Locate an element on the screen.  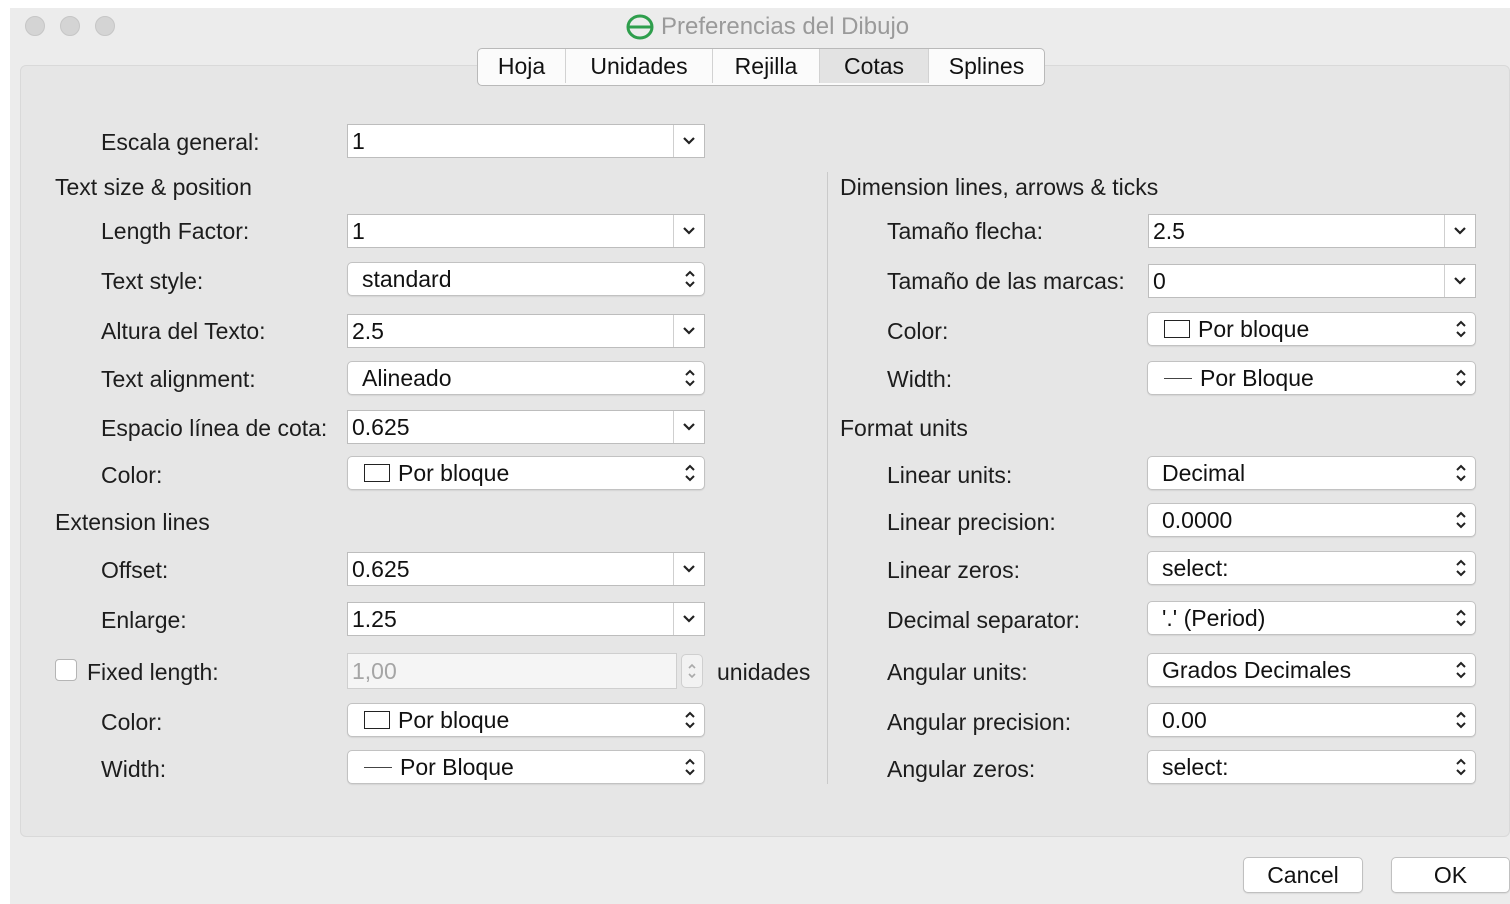
enlarge-value: 1.25 is located at coordinates (374, 618).